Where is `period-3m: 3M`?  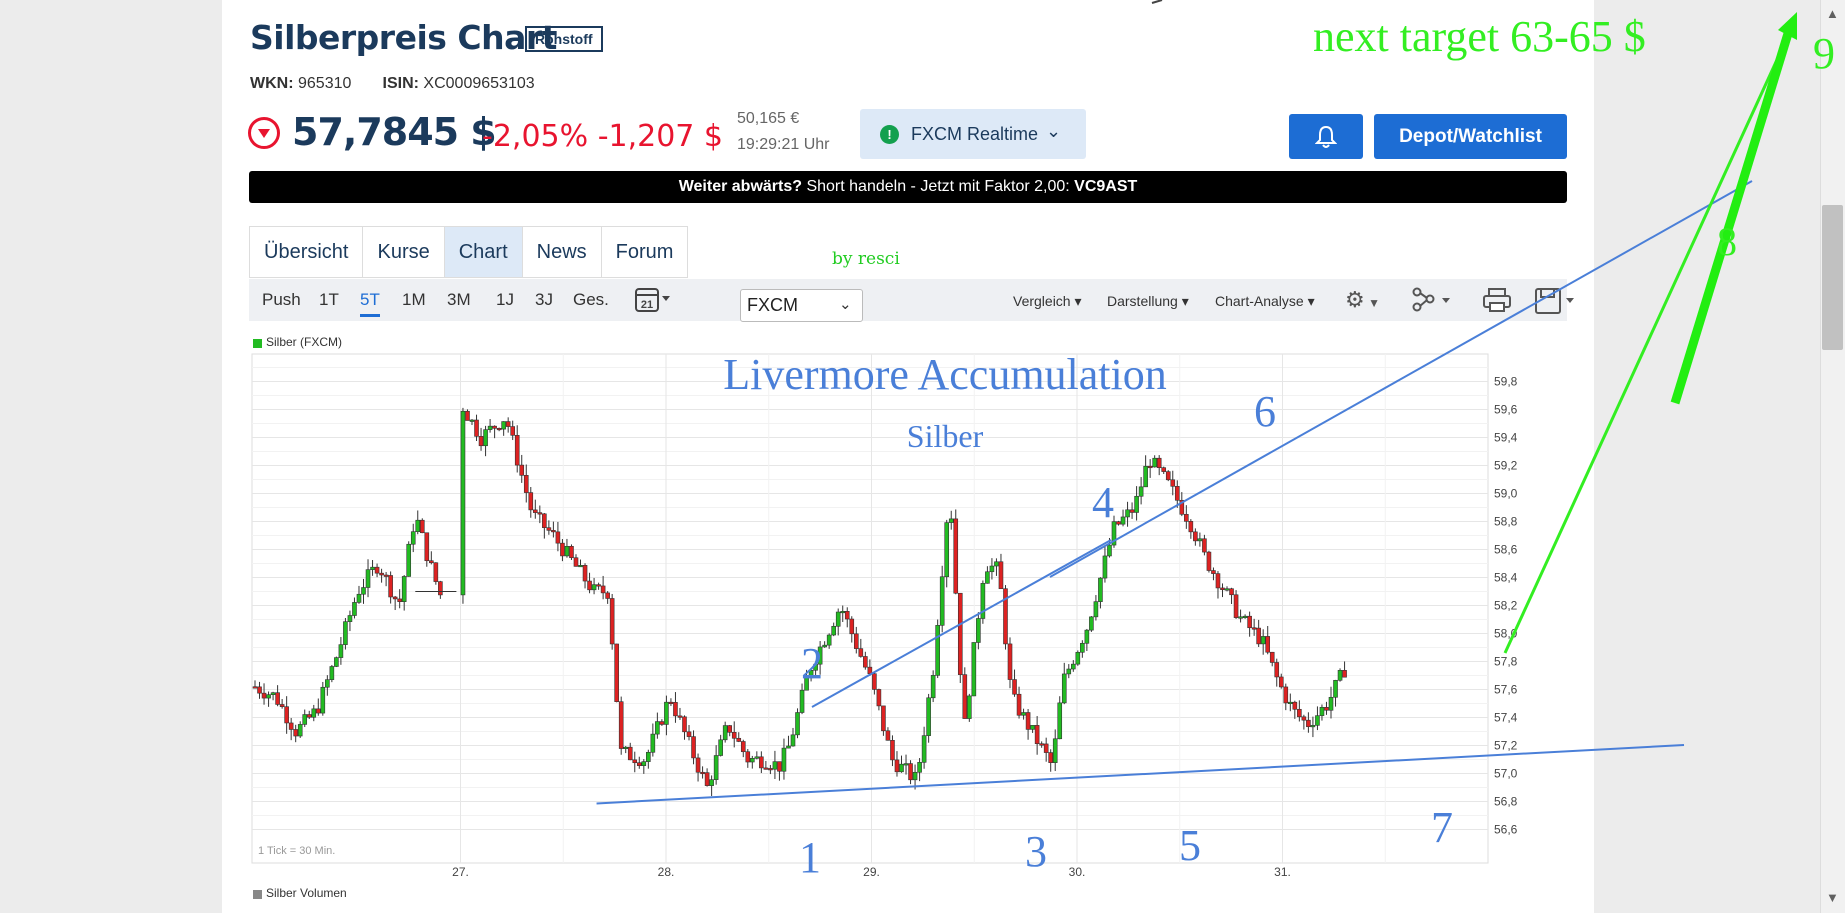 period-3m: 3M is located at coordinates (459, 300).